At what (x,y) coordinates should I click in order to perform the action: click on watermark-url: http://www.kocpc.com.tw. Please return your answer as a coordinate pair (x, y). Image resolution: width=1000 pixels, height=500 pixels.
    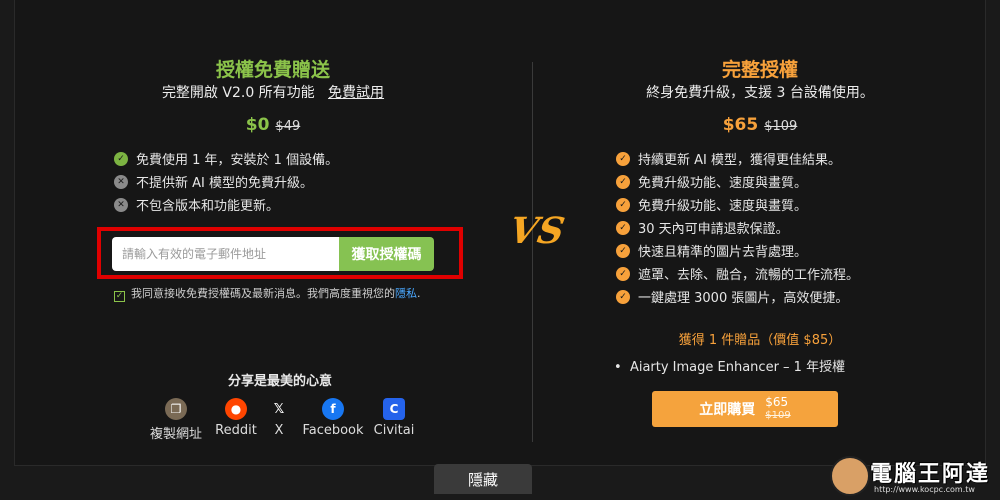
    Looking at the image, I should click on (924, 489).